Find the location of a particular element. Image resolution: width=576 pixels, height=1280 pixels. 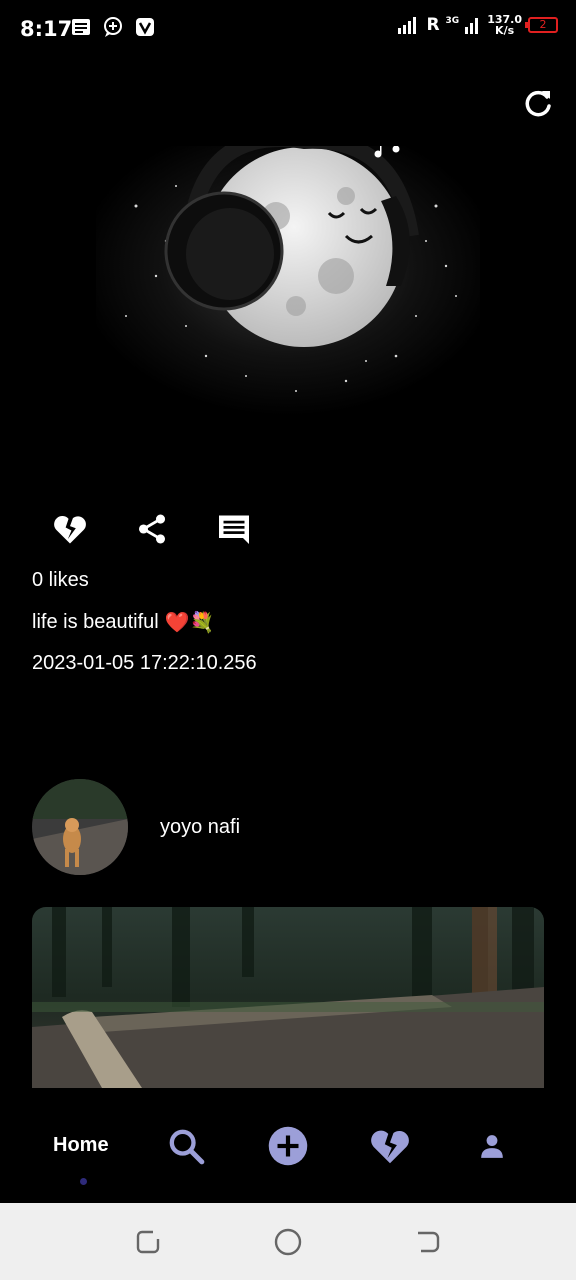

network-generation: 3G is located at coordinates (452, 21).